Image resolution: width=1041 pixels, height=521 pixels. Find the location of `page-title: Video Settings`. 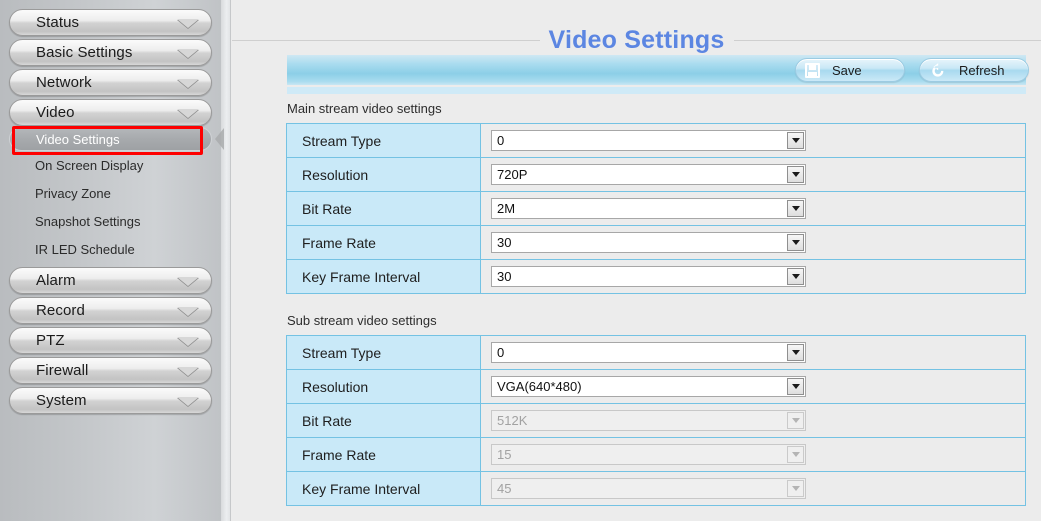

page-title: Video Settings is located at coordinates (636, 39).